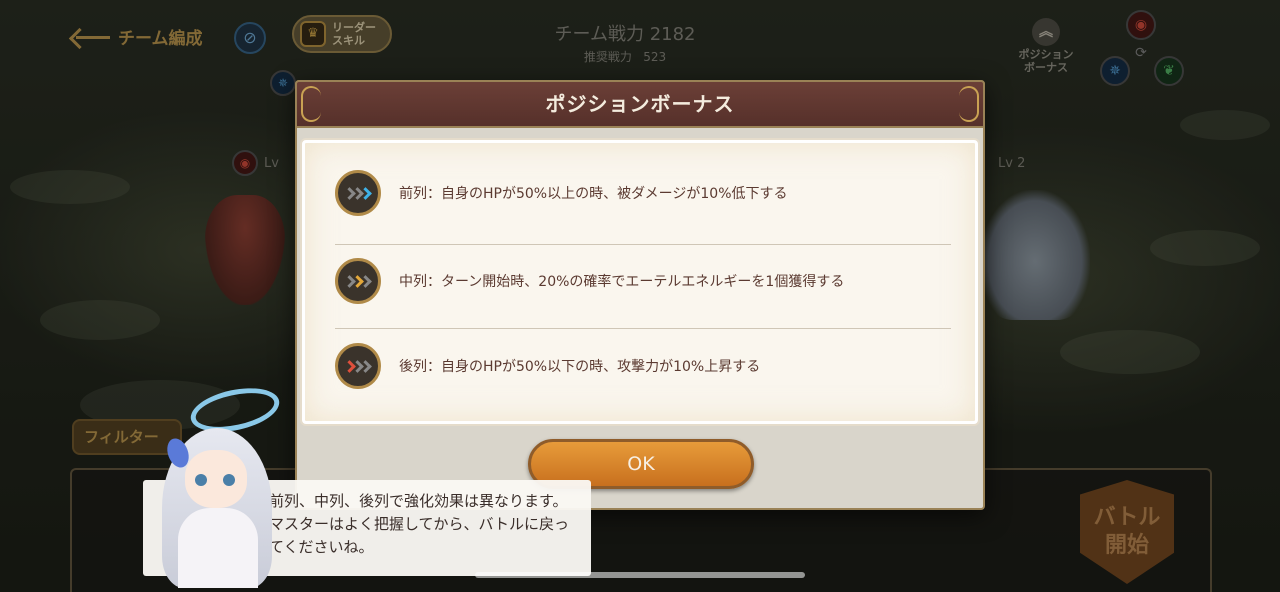 The height and width of the screenshot is (592, 1280). I want to click on middle-row-bonus: 中列：ターン開始時、20%の確率でエーテルエネルギーを1個獲得する, so click(643, 281).